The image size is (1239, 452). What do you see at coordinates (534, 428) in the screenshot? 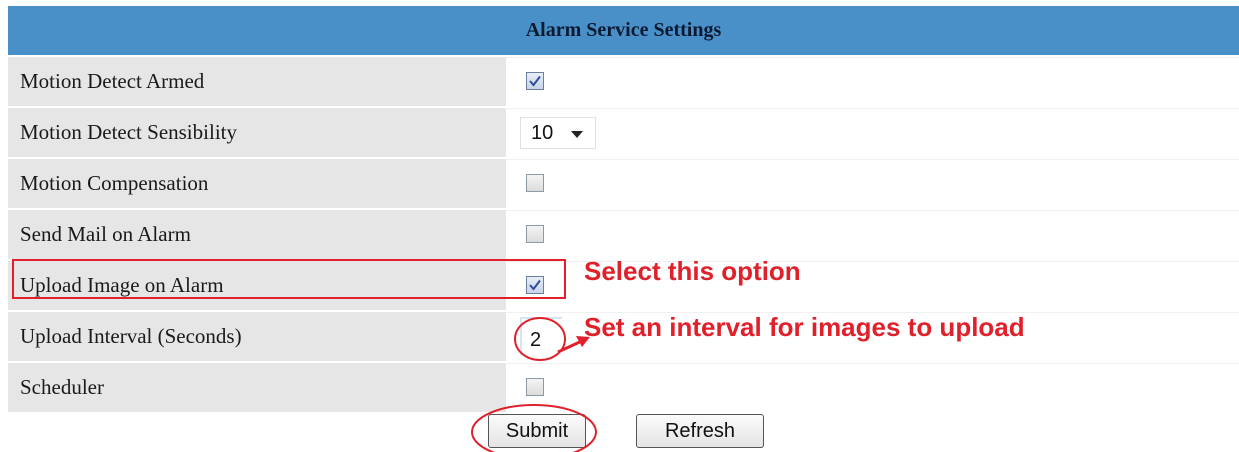
I see `submit-circle` at bounding box center [534, 428].